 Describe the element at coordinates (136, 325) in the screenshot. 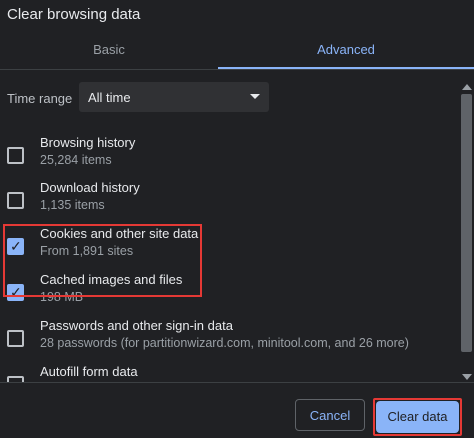

I see `option-title: Passwords and other sign-in data` at that location.